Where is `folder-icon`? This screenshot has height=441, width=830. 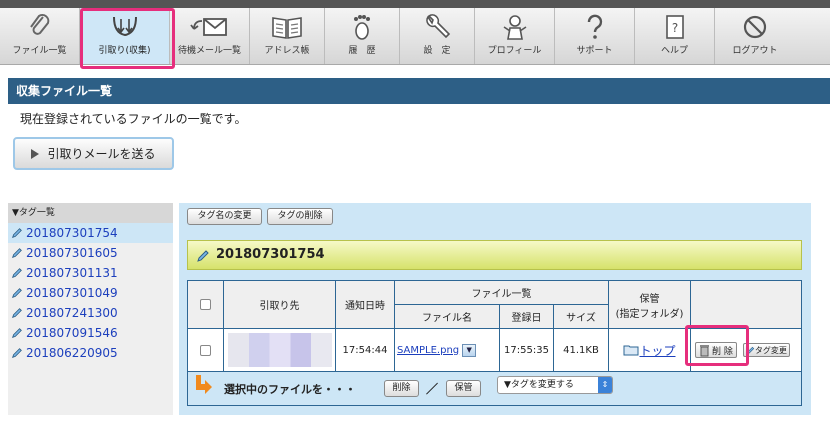
folder-icon is located at coordinates (631, 350).